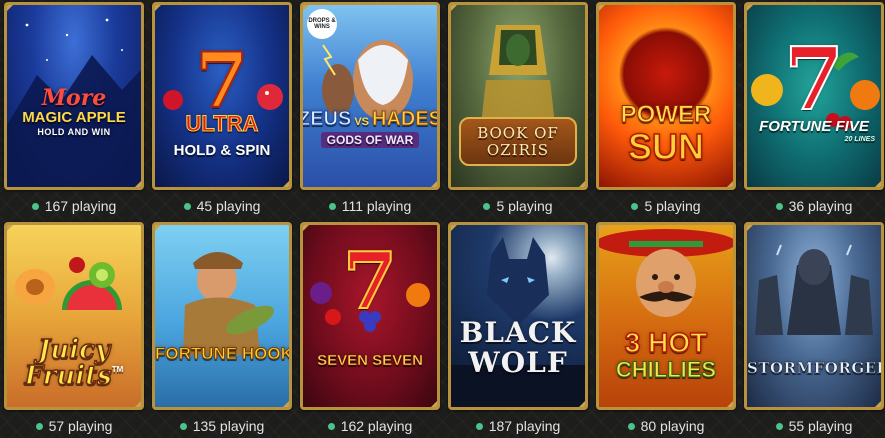  What do you see at coordinates (666, 96) in the screenshot?
I see `game-thumbnail: POWER SUN` at bounding box center [666, 96].